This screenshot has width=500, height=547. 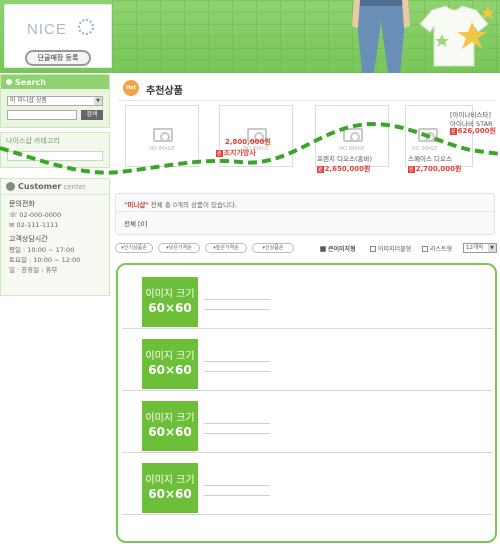 What do you see at coordinates (457, 36) in the screenshot?
I see `tshirt-star-image` at bounding box center [457, 36].